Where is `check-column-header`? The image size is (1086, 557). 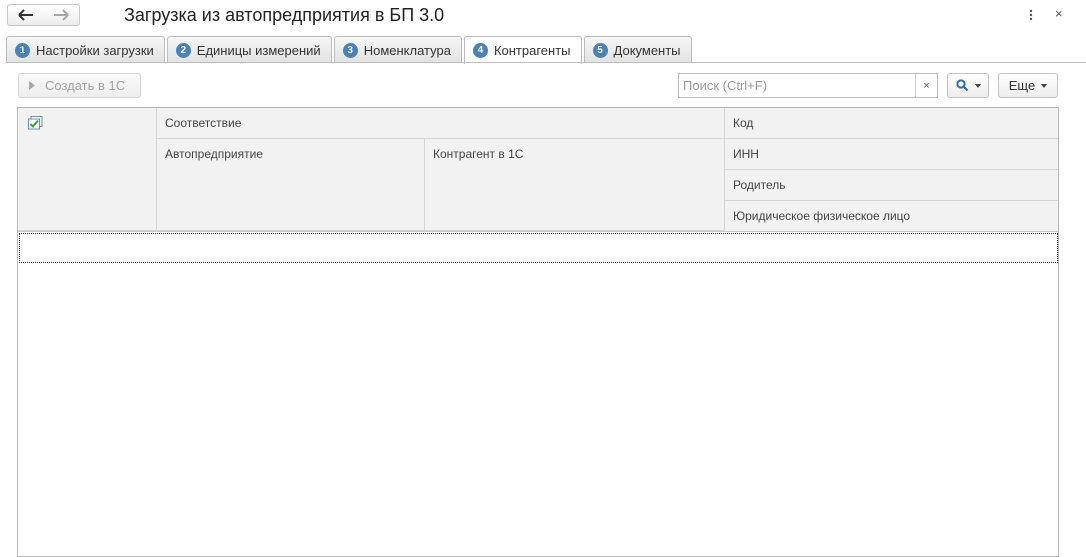 check-column-header is located at coordinates (87, 169).